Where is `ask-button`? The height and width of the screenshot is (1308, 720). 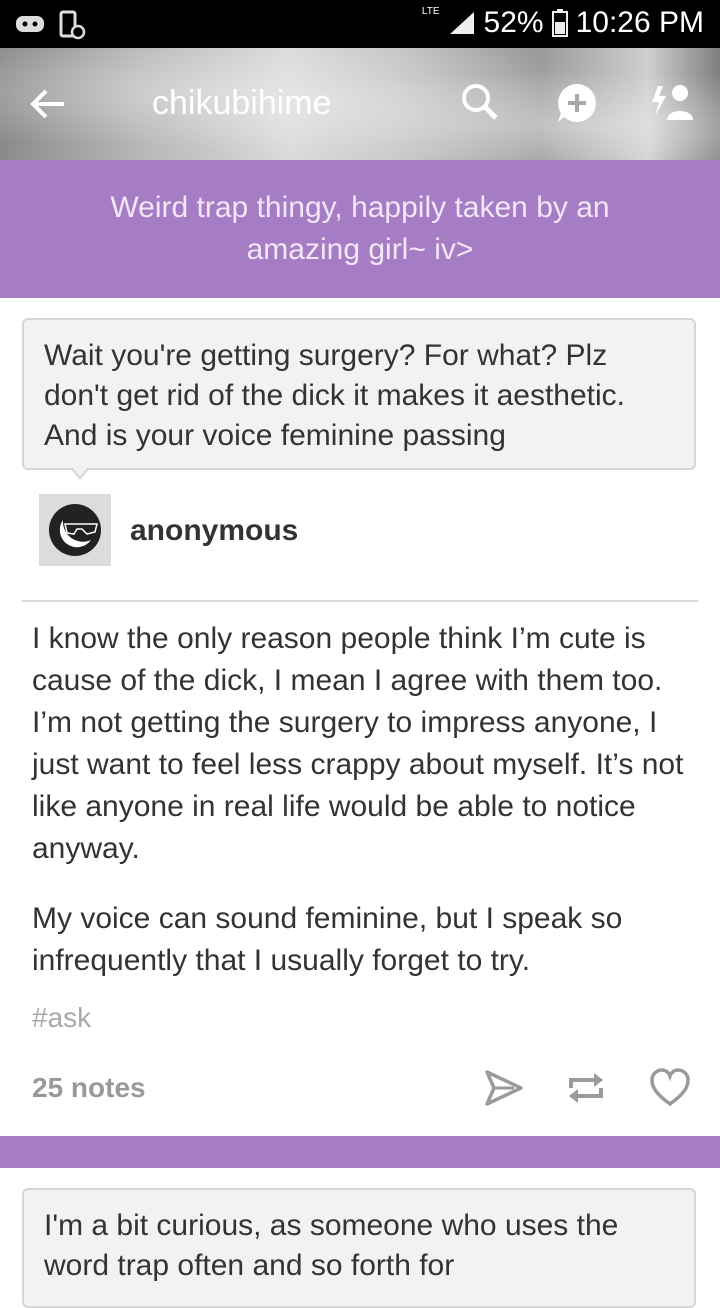
ask-button is located at coordinates (577, 105).